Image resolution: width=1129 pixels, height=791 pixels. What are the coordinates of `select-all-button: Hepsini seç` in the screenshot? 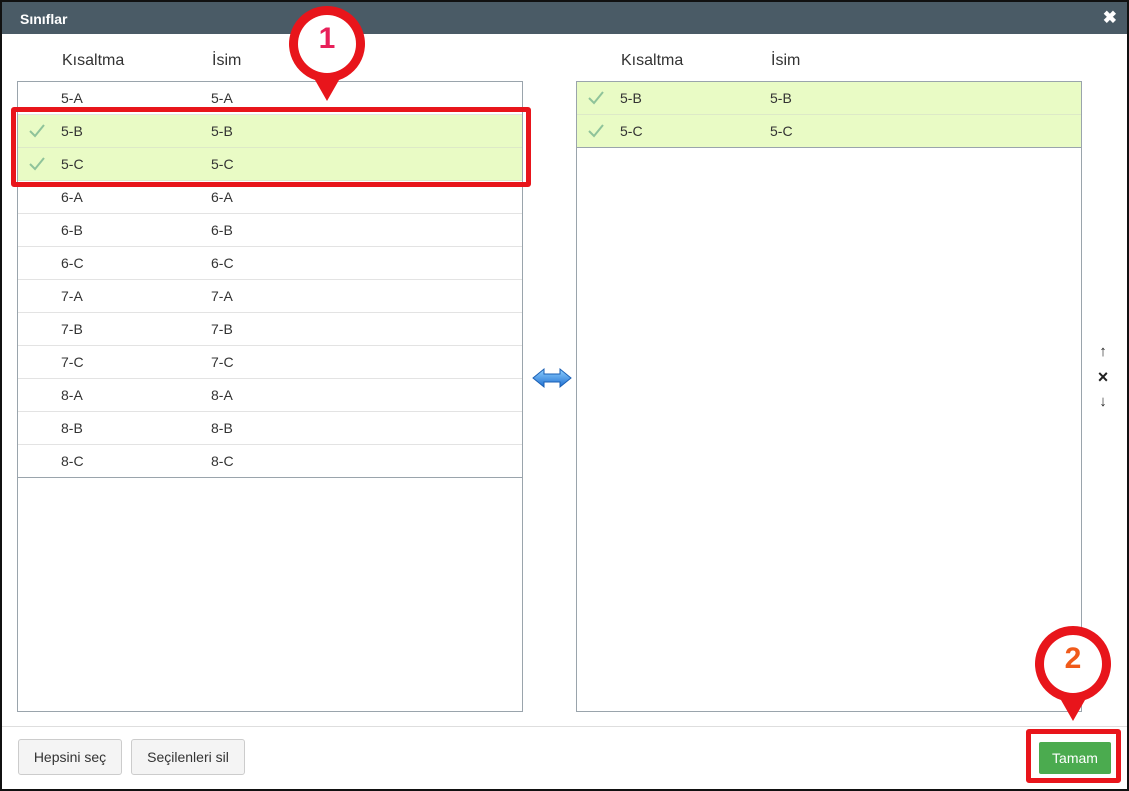 It's located at (70, 757).